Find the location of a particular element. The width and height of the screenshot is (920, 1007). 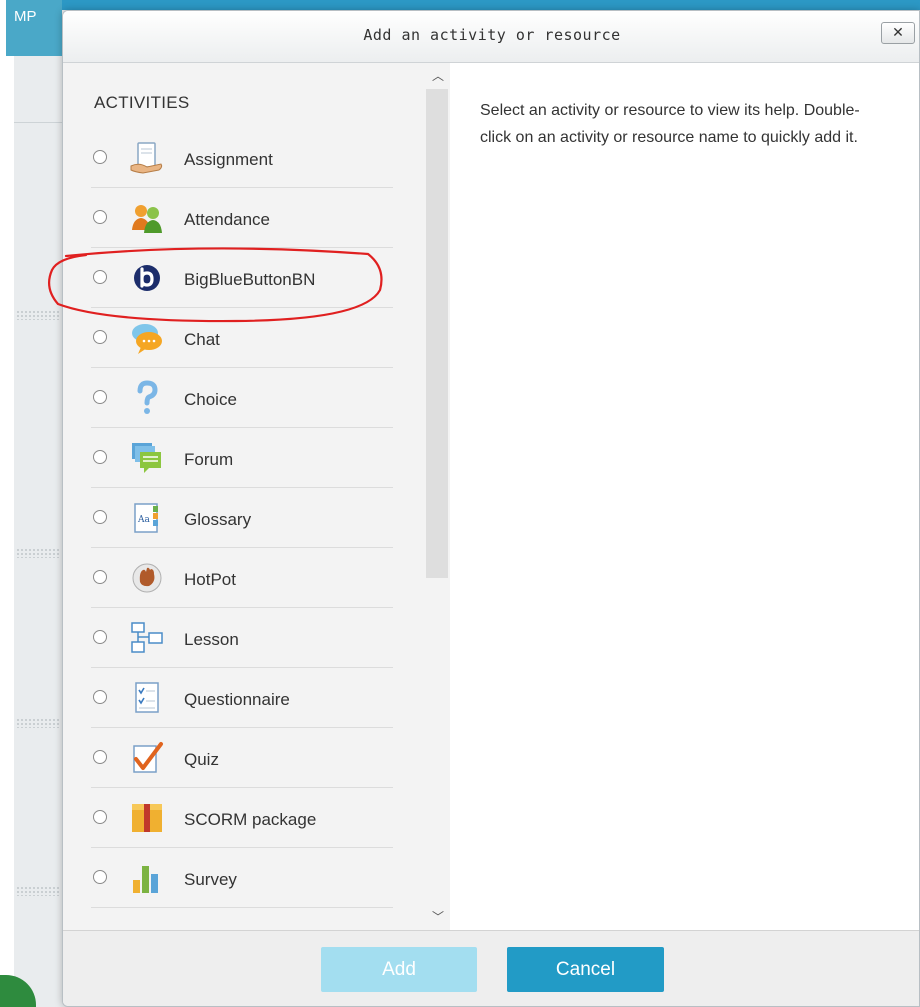

attendance-icon is located at coordinates (147, 219).